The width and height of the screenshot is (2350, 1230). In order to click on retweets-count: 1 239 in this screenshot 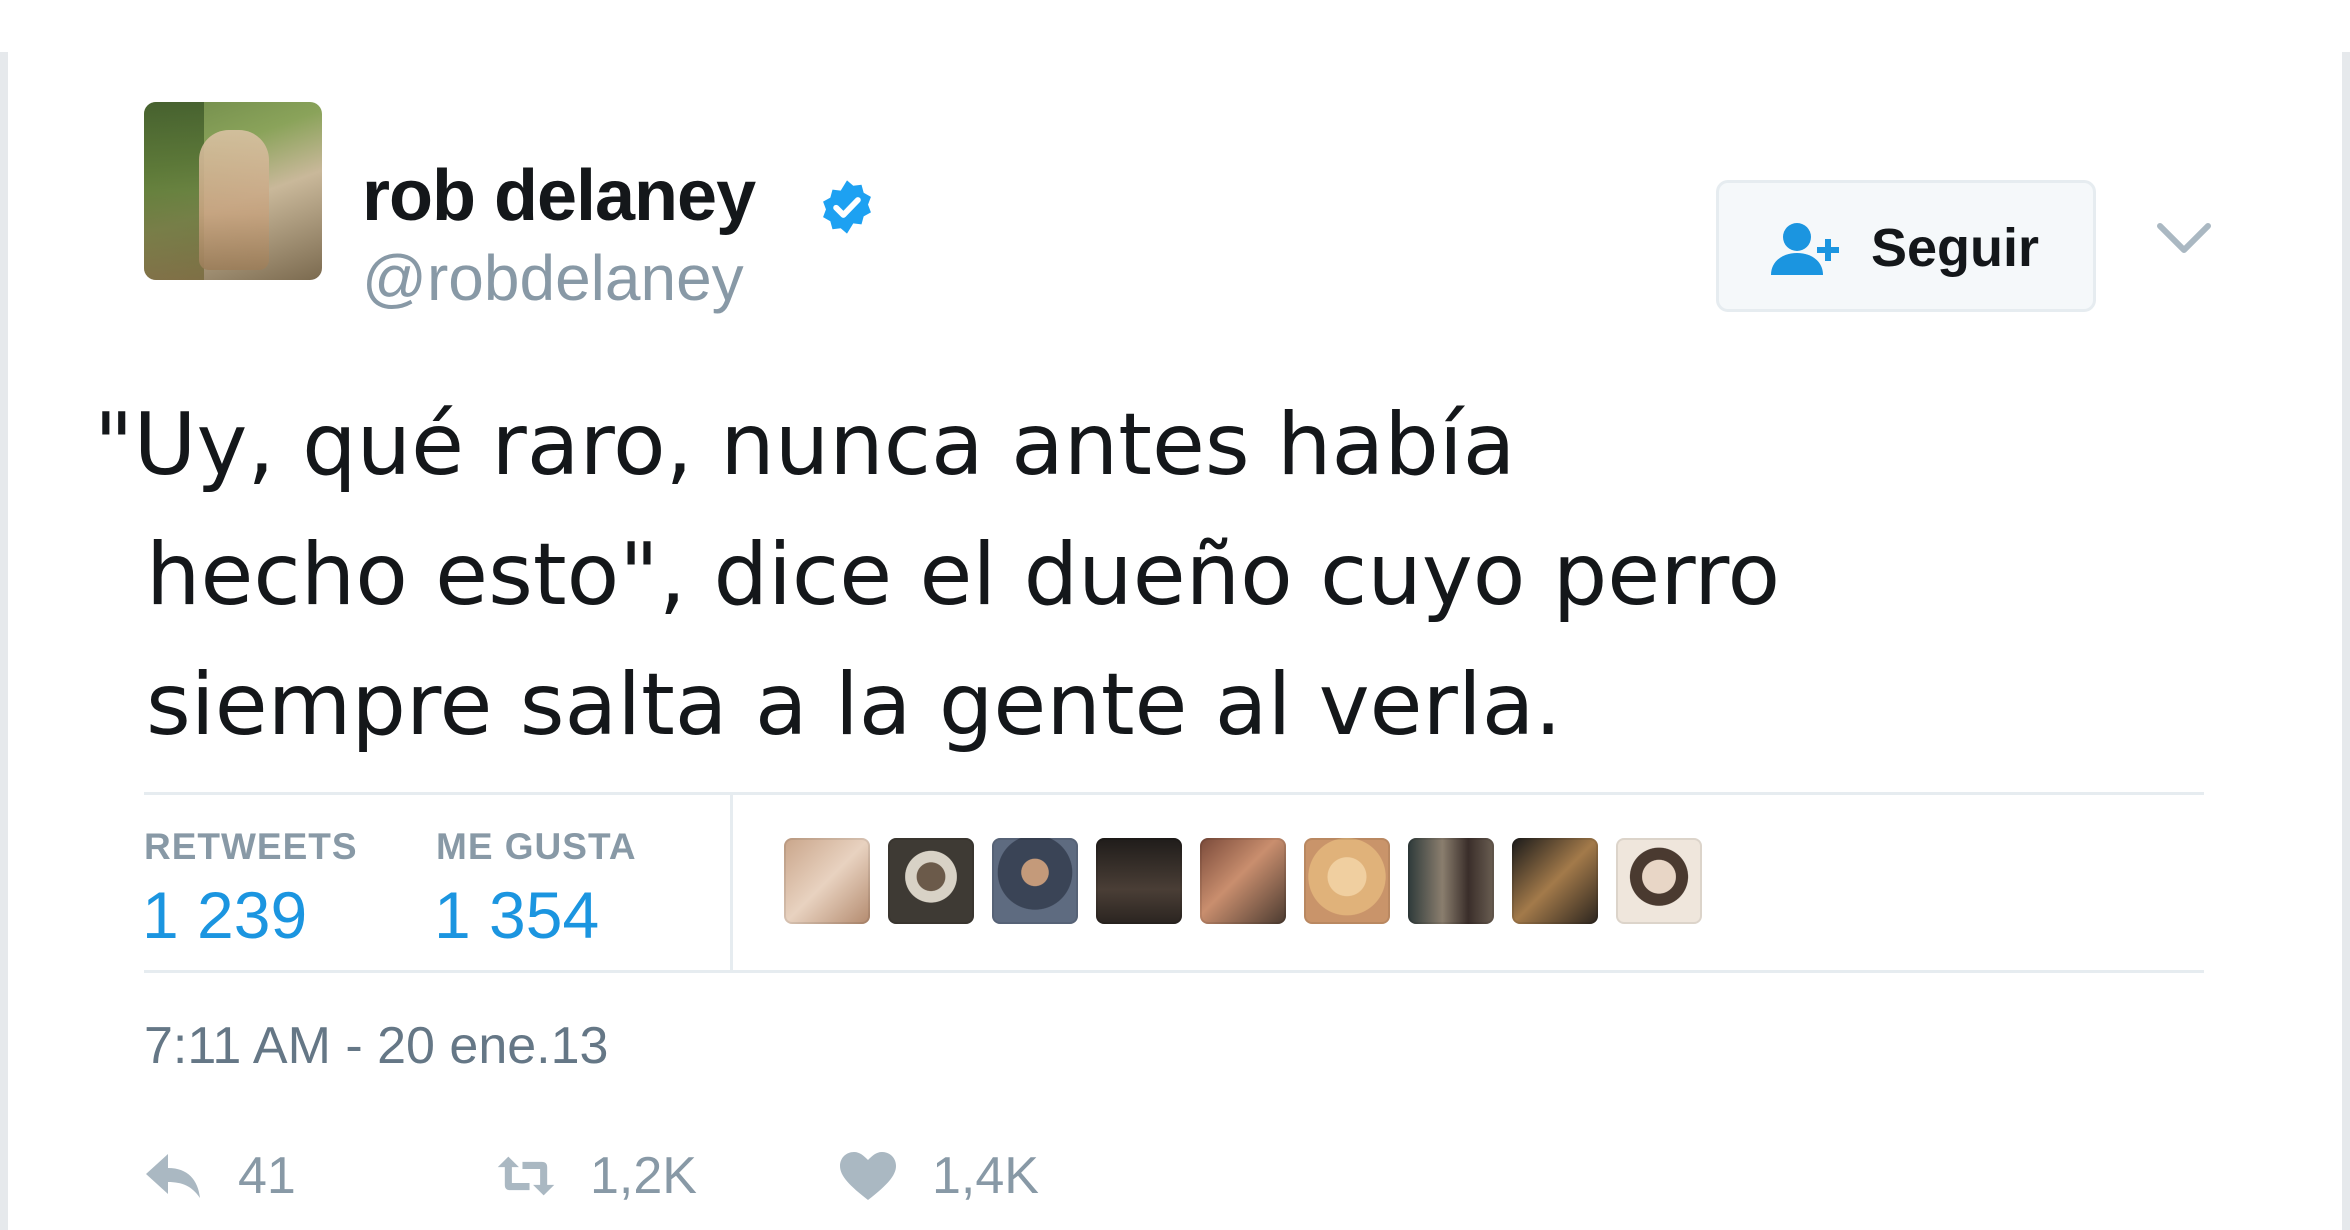, I will do `click(224, 915)`.